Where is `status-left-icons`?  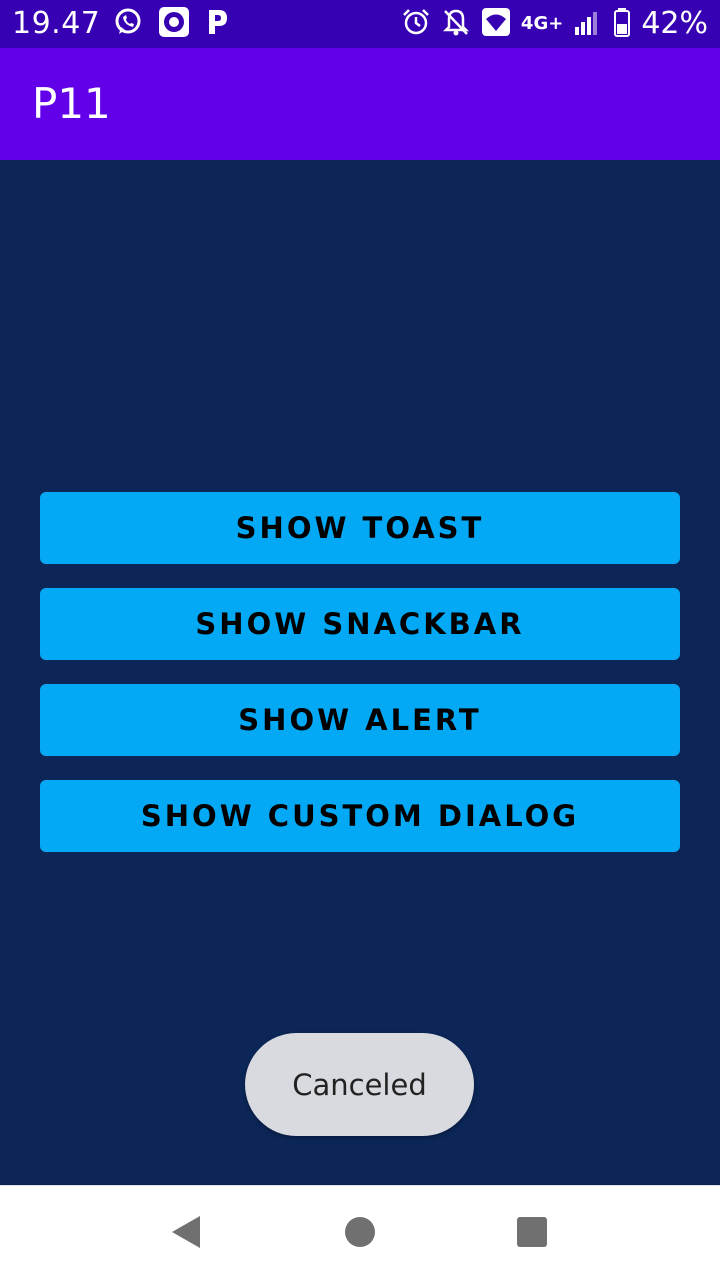
status-left-icons is located at coordinates (171, 24).